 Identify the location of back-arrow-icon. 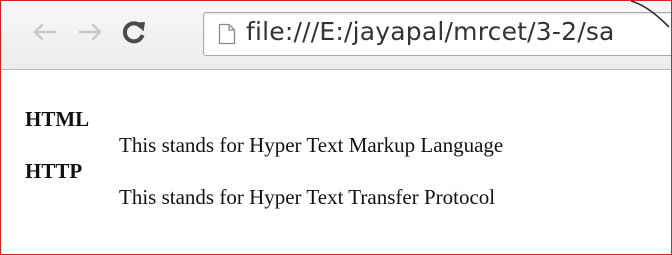
(45, 32).